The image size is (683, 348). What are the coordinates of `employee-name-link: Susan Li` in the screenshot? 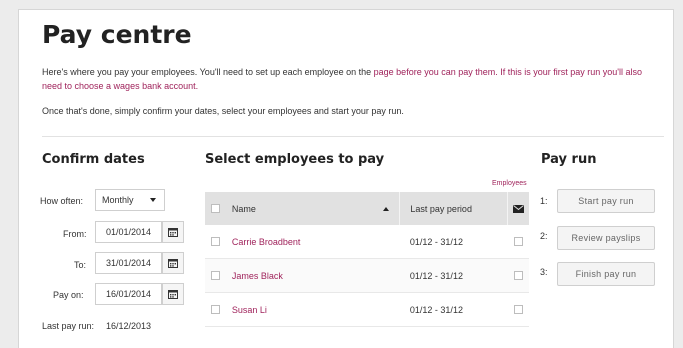 It's located at (249, 310).